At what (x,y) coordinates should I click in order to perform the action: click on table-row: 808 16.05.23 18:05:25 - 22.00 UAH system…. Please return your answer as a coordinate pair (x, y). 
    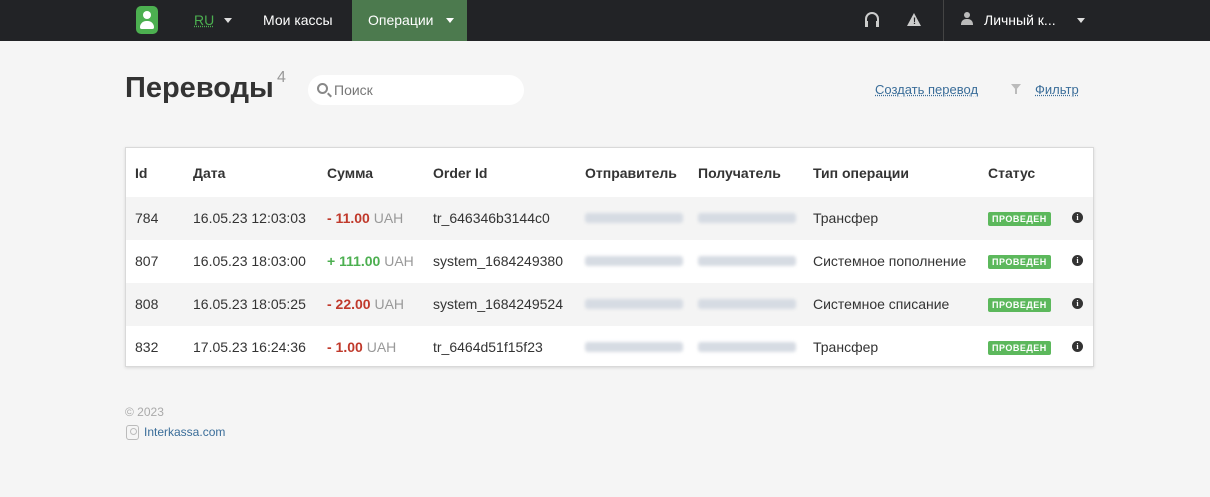
    Looking at the image, I should click on (609, 304).